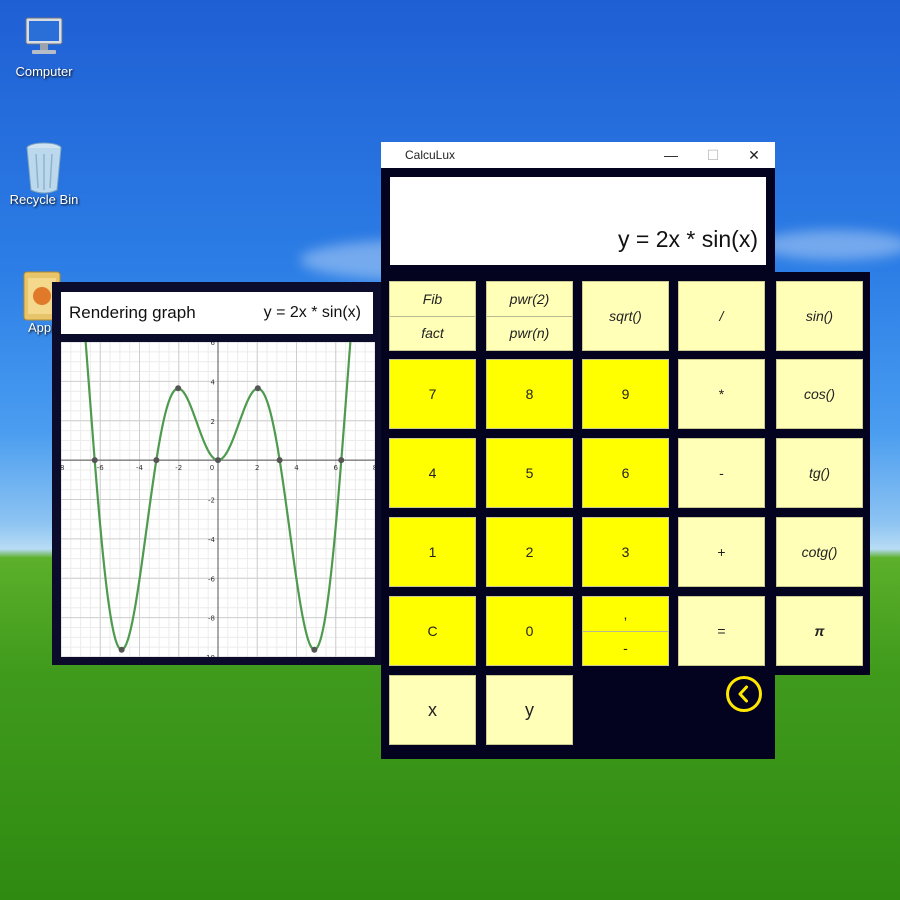 The width and height of the screenshot is (900, 900). I want to click on pwr-key: pwr(2) pwr(n), so click(529, 316).